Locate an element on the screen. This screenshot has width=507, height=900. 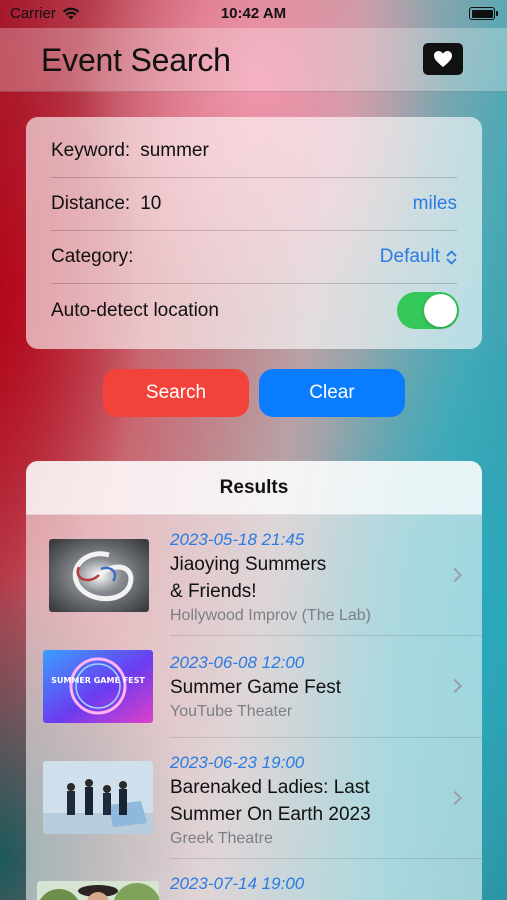
clear-button: Clear is located at coordinates (332, 393).